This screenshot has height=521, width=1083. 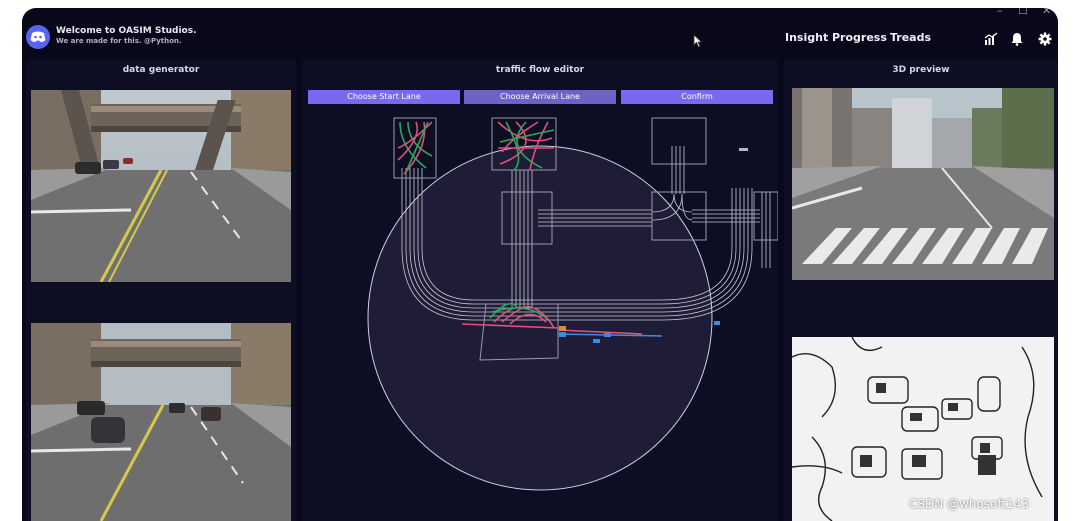 What do you see at coordinates (161, 70) in the screenshot?
I see `data-generator-title: data generator` at bounding box center [161, 70].